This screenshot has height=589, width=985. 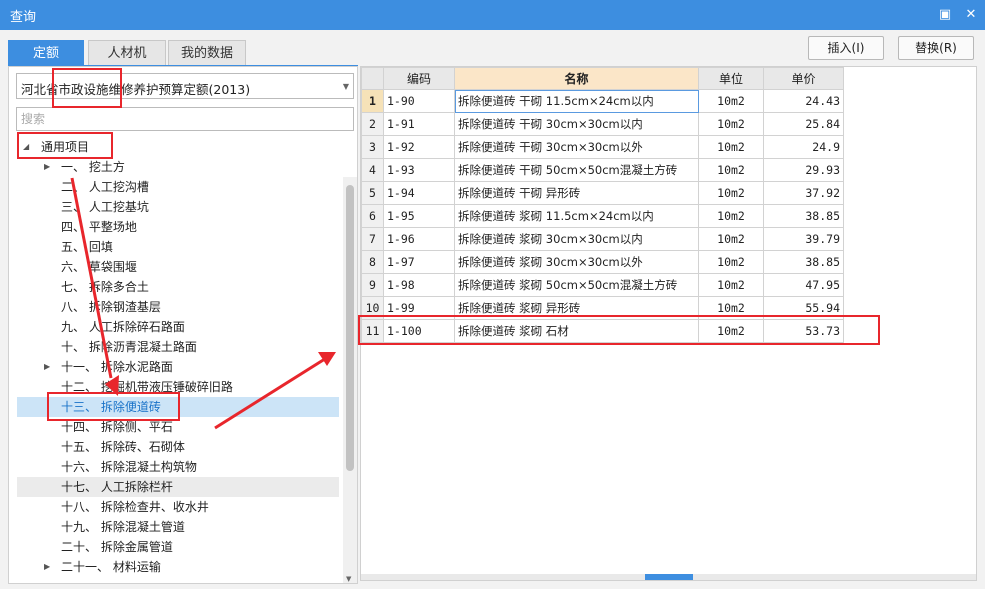 I want to click on tree-item: ▶ 二十一、 材料运输, so click(x=178, y=567).